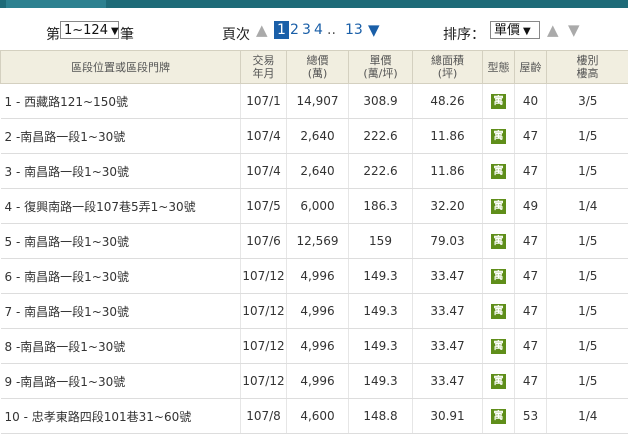 The image size is (628, 434). What do you see at coordinates (121, 241) in the screenshot?
I see `cell-location: 5 - 南昌路一段1~30號` at bounding box center [121, 241].